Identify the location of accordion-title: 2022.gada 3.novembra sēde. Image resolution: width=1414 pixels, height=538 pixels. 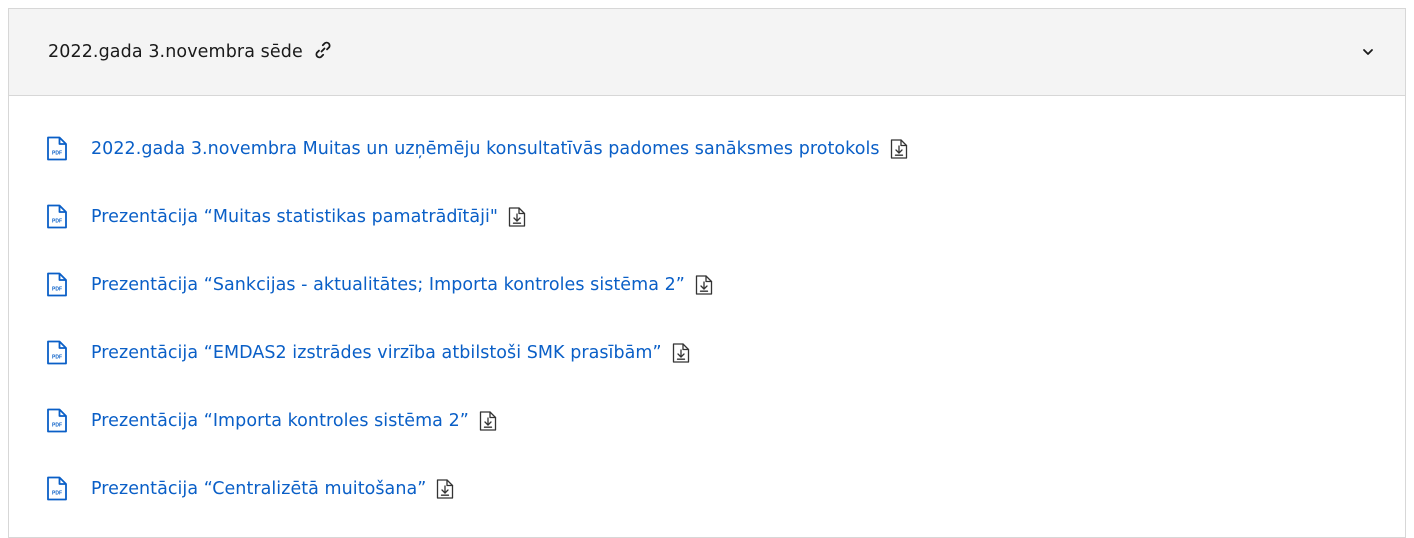
(175, 52).